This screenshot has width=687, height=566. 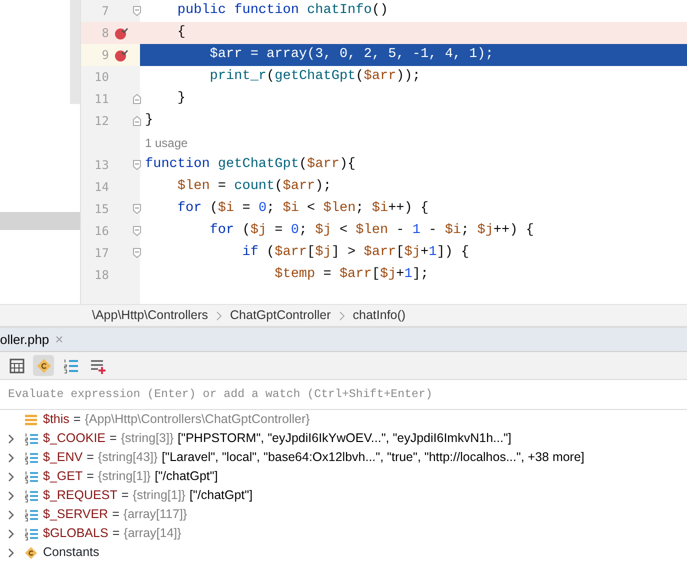 What do you see at coordinates (105, 33) in the screenshot?
I see `line-number: 8` at bounding box center [105, 33].